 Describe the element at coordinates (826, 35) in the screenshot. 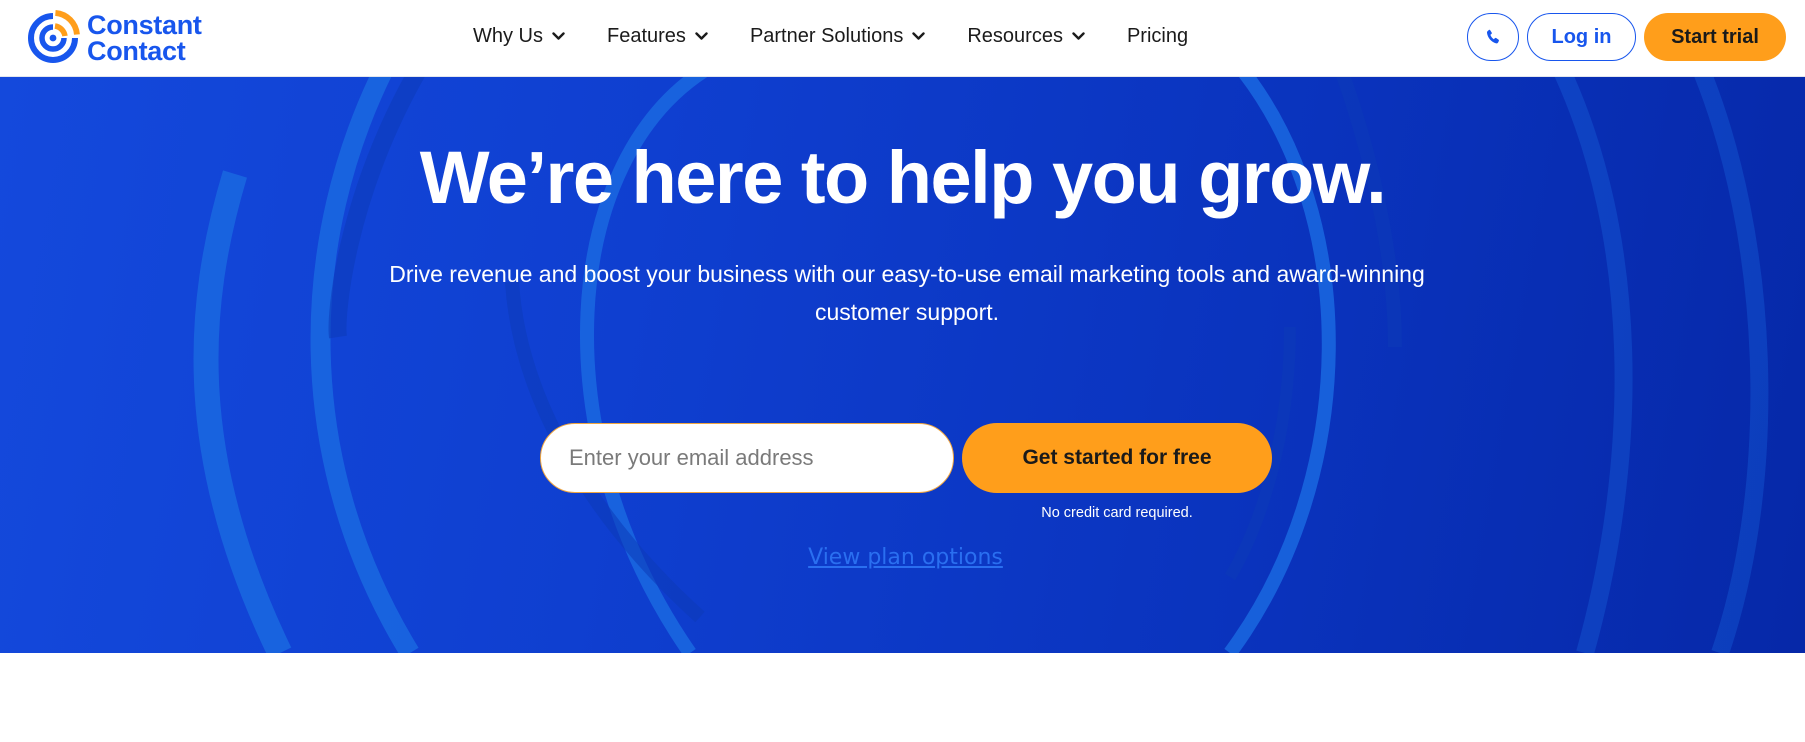

I see `nav-item-label: Partner Solutions` at that location.